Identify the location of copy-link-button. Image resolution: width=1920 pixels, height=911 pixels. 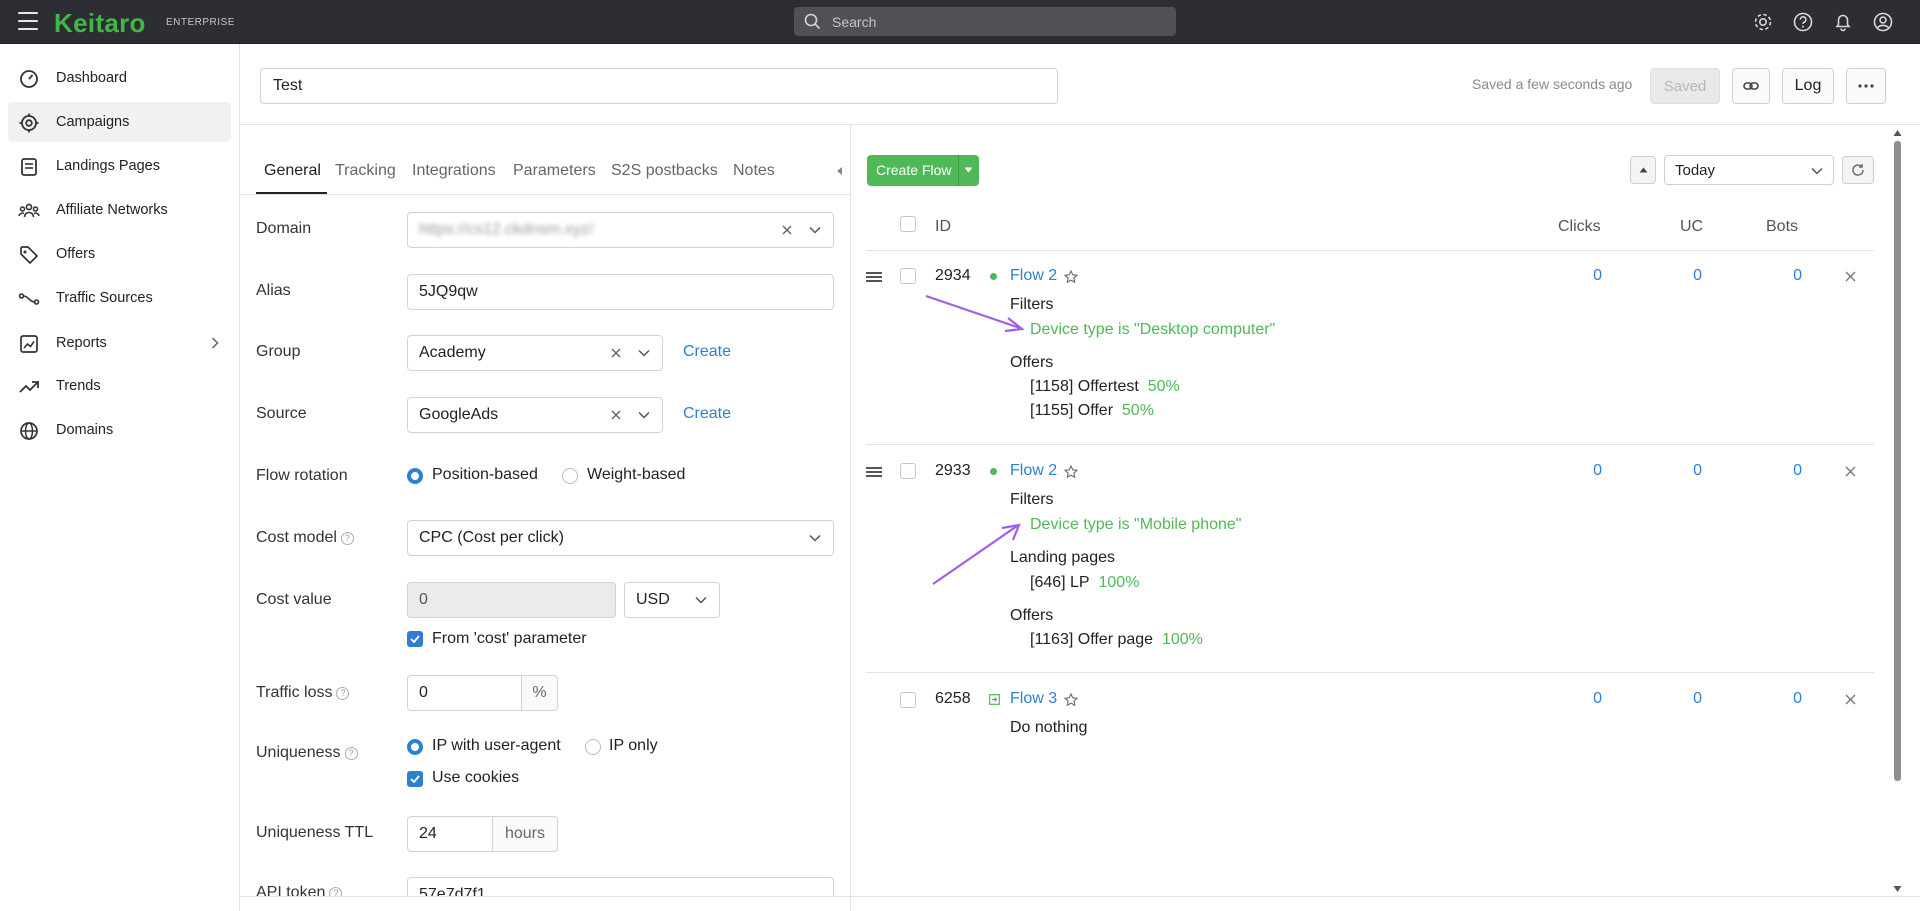
(1751, 86).